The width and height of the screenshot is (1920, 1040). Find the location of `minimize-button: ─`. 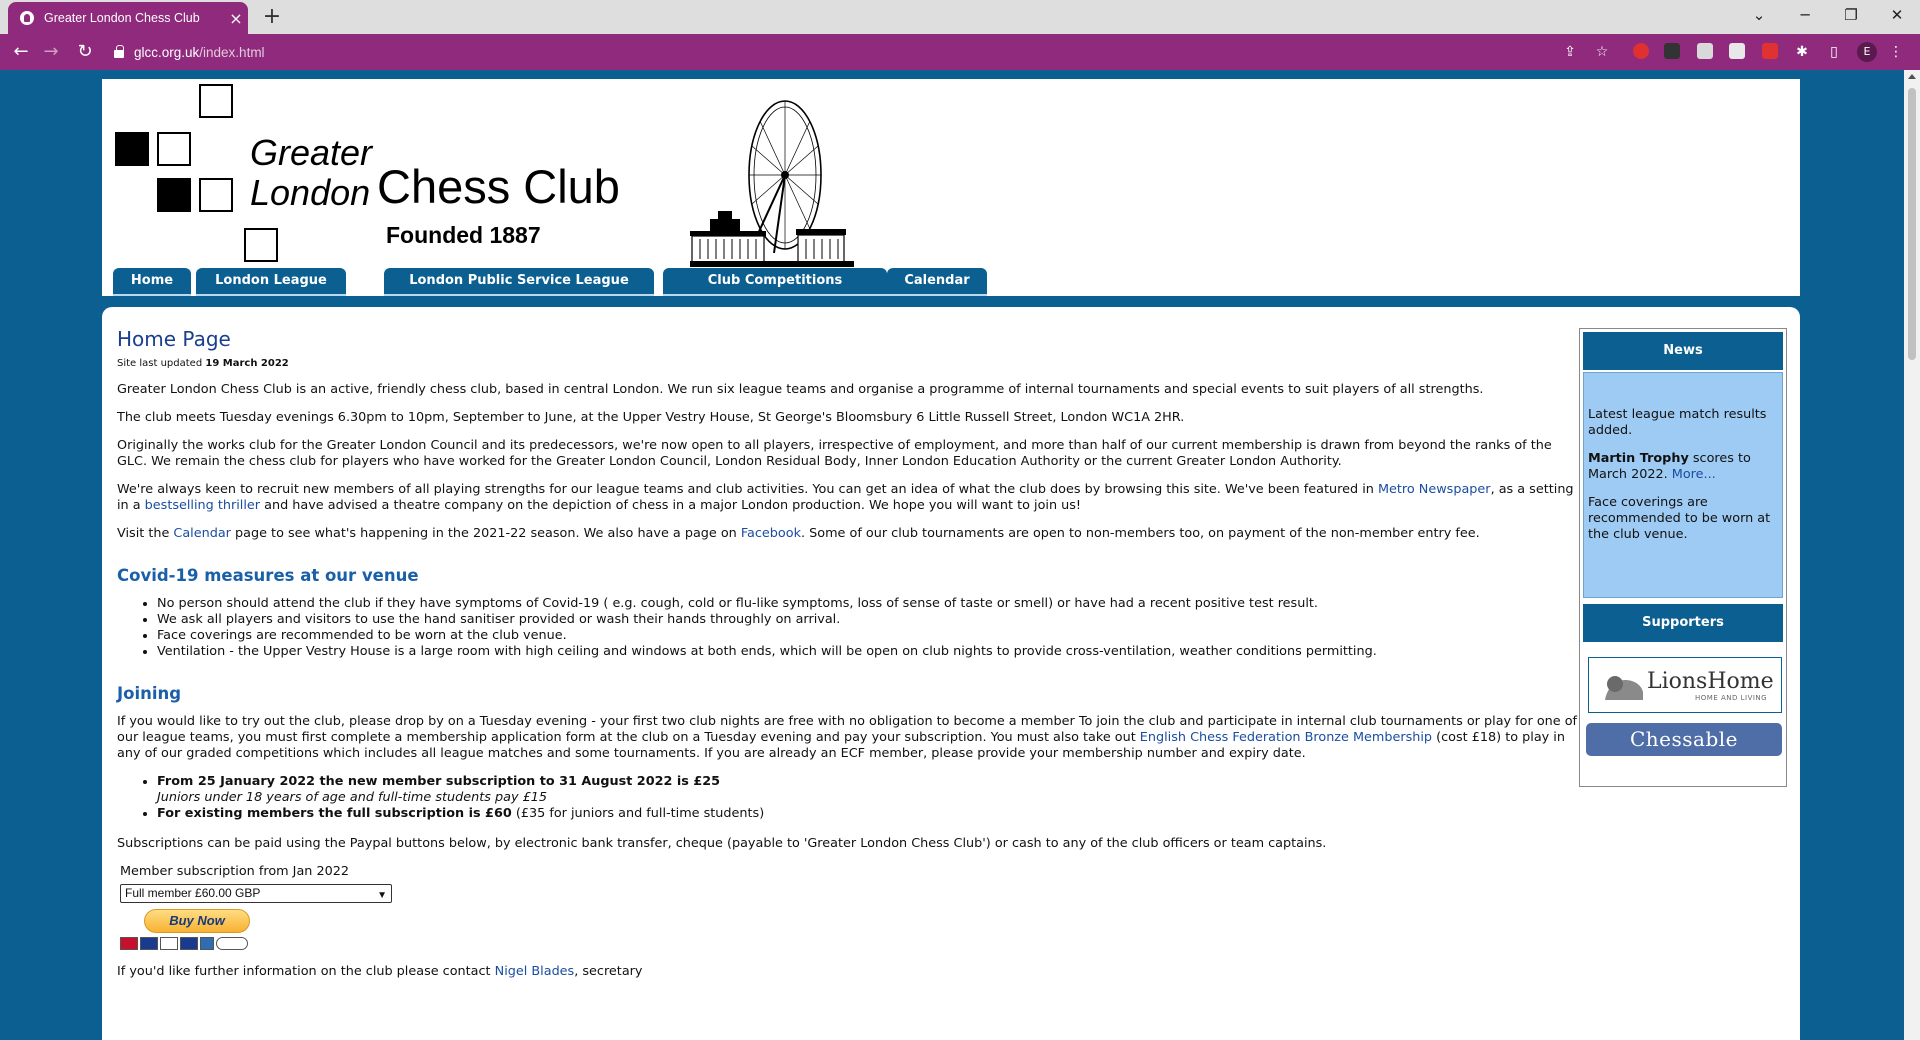

minimize-button: ─ is located at coordinates (1805, 15).